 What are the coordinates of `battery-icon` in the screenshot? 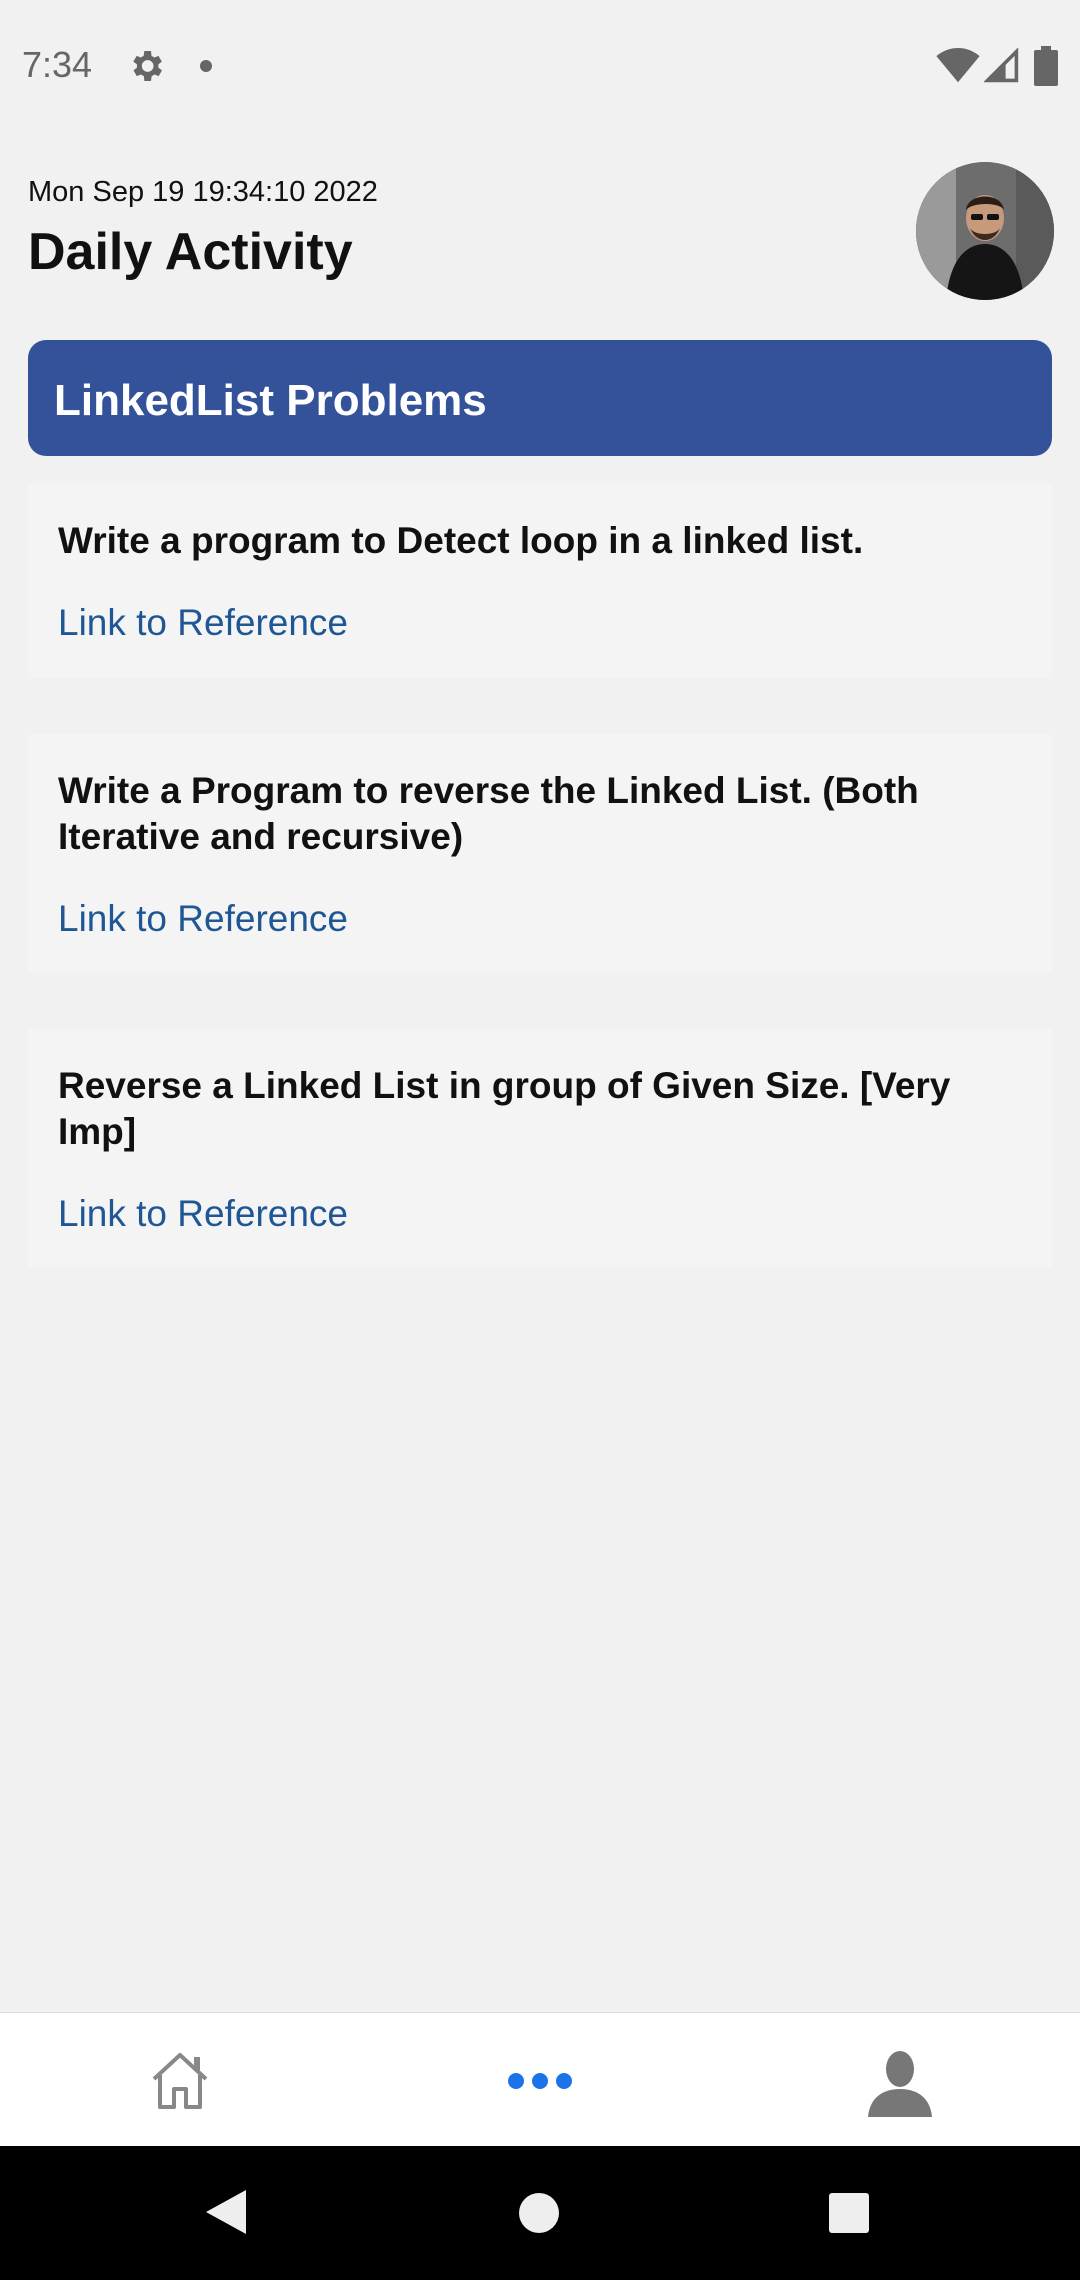 It's located at (1046, 66).